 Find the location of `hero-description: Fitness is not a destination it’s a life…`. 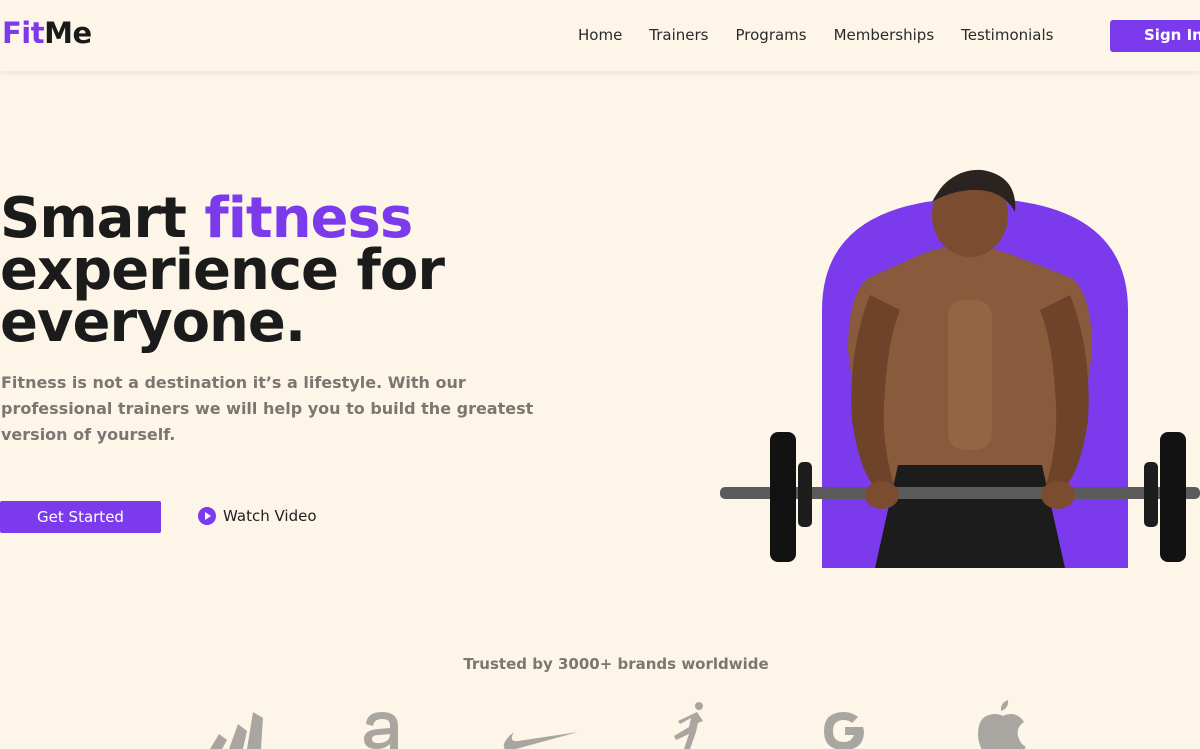

hero-description: Fitness is not a destination it’s a life… is located at coordinates (267, 408).